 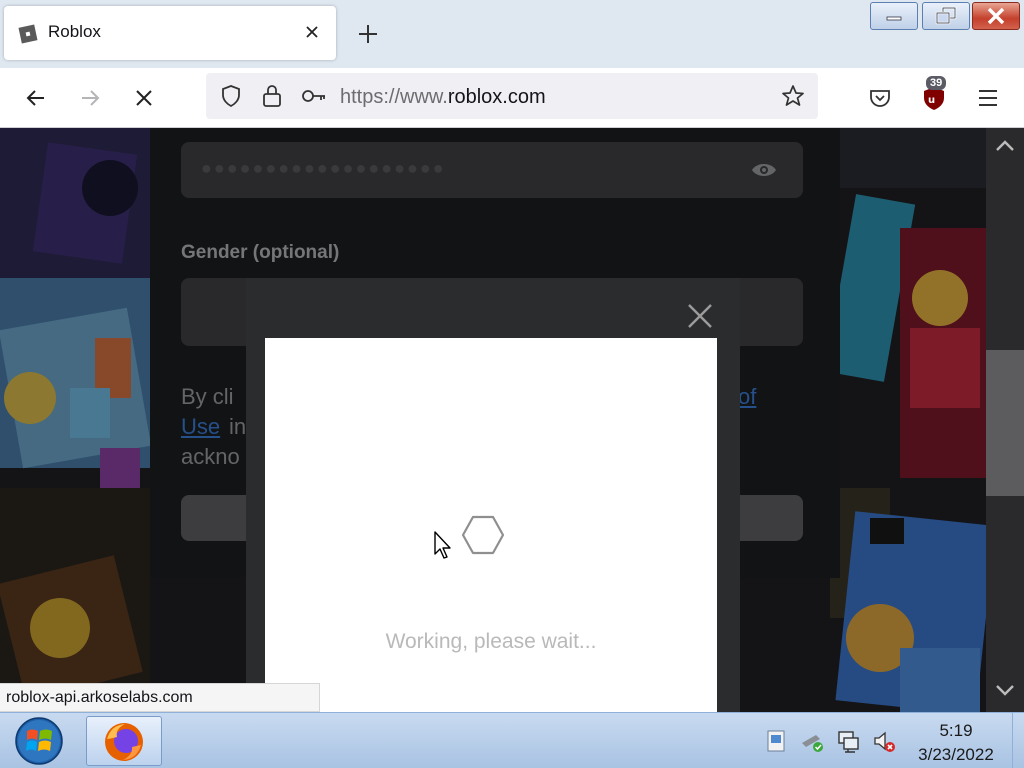 What do you see at coordinates (496, 97) in the screenshot?
I see `url-domain: roblox.com` at bounding box center [496, 97].